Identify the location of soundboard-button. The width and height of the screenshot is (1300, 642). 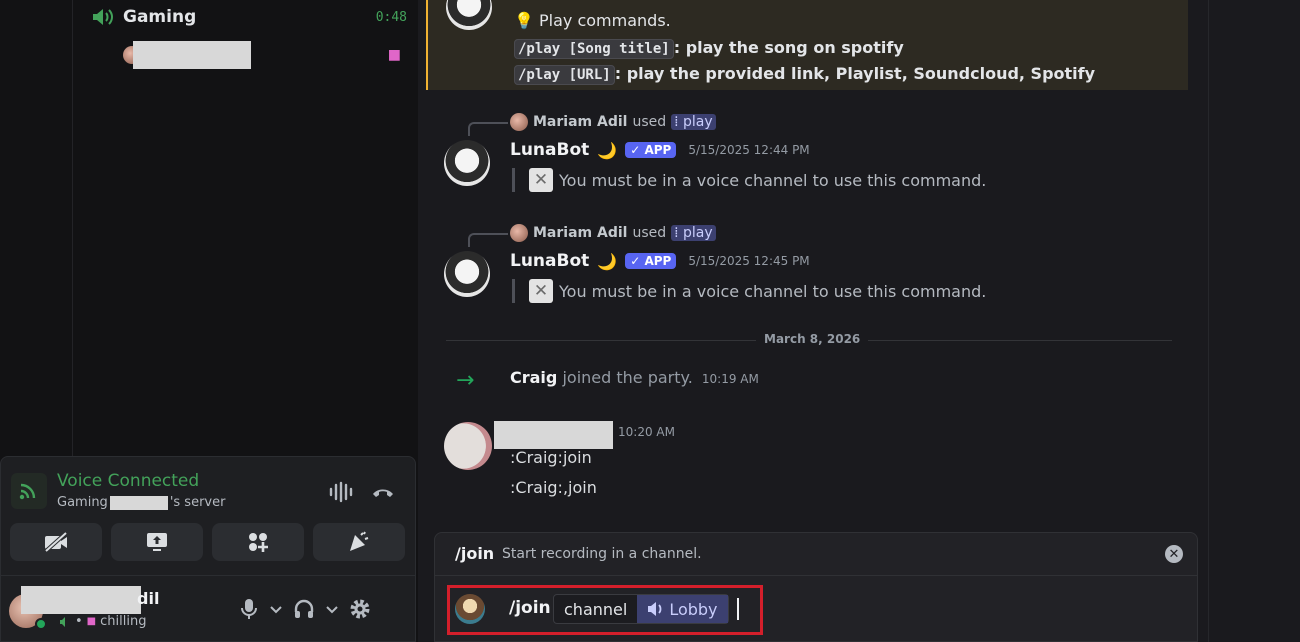
(359, 542).